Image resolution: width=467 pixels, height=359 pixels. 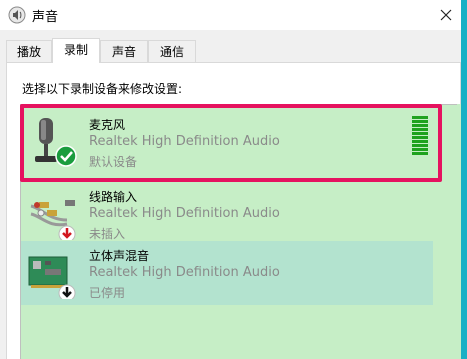 I want to click on close-button, so click(x=445, y=15).